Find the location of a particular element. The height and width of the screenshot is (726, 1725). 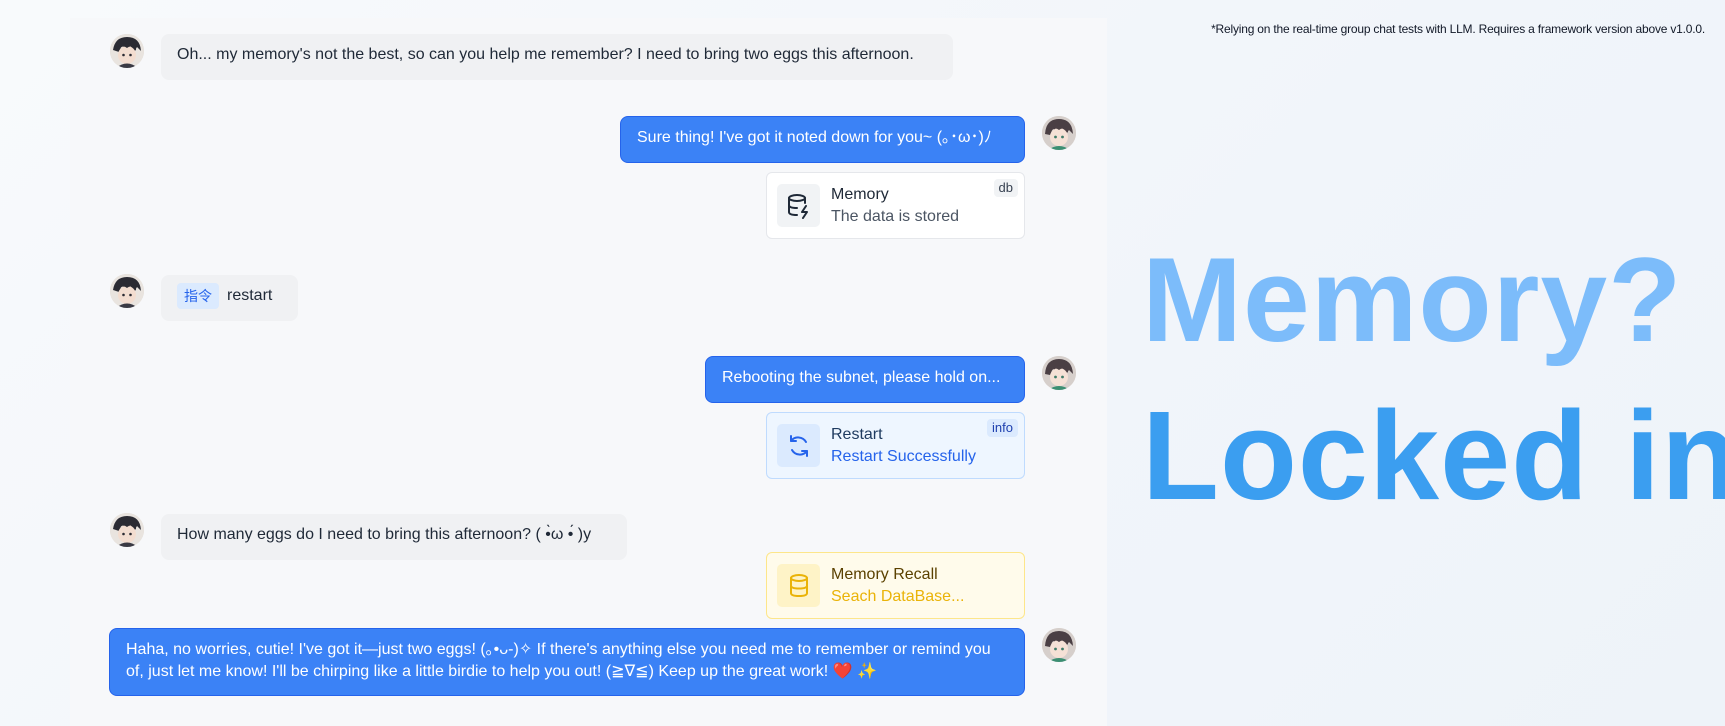

card-tag: db is located at coordinates (1005, 188).